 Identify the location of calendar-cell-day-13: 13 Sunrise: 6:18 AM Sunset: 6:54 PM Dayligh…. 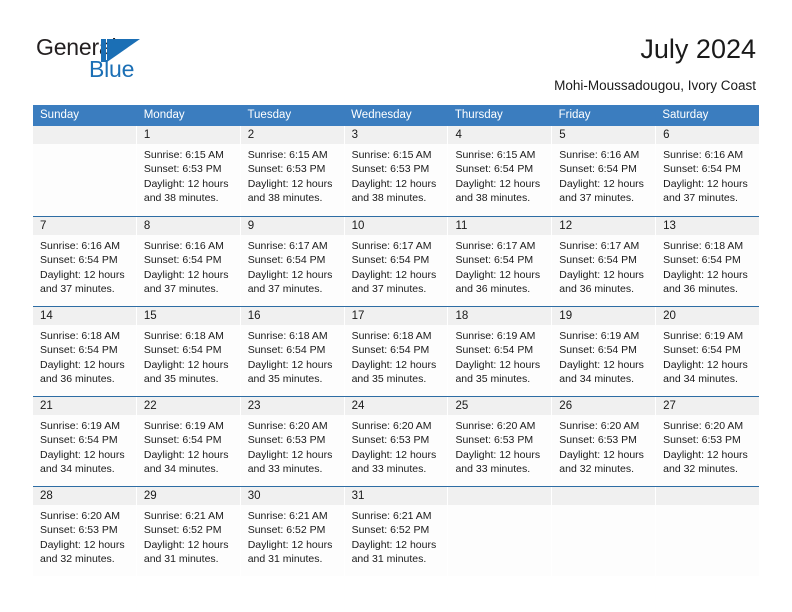
(707, 261).